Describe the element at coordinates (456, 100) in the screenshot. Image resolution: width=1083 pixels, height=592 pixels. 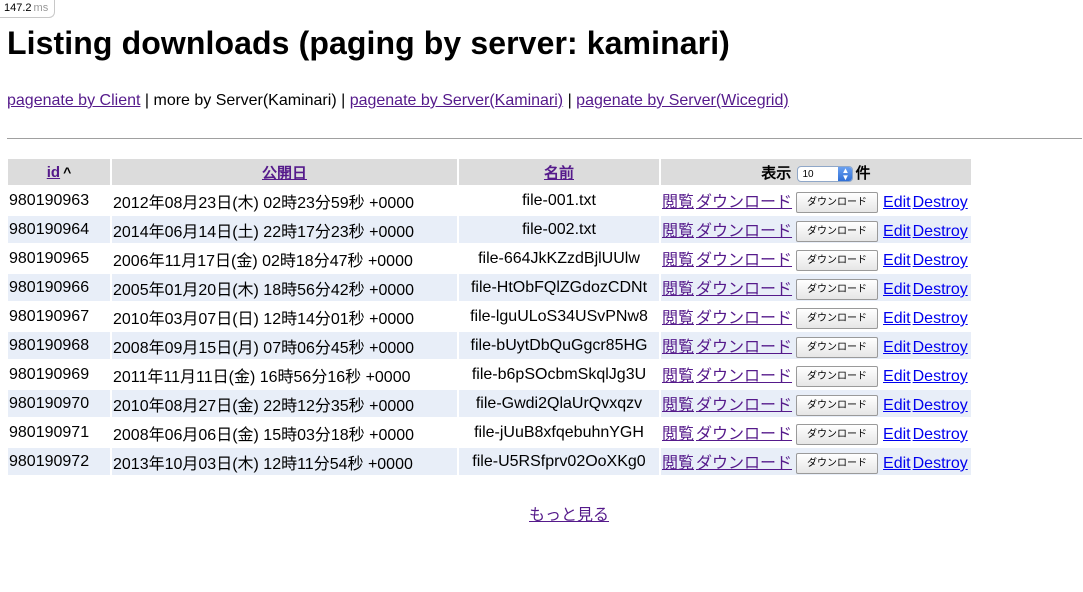
I see `nav-link-server-kaminari: pagenate by Server(Kaminari)` at that location.